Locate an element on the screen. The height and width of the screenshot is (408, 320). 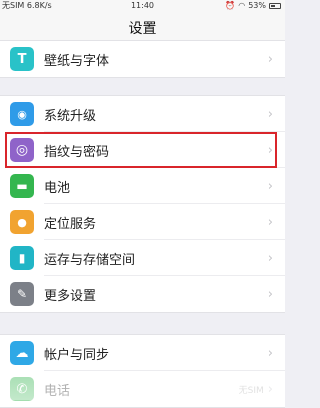
cloud-icon: ☁ is located at coordinates (22, 353).